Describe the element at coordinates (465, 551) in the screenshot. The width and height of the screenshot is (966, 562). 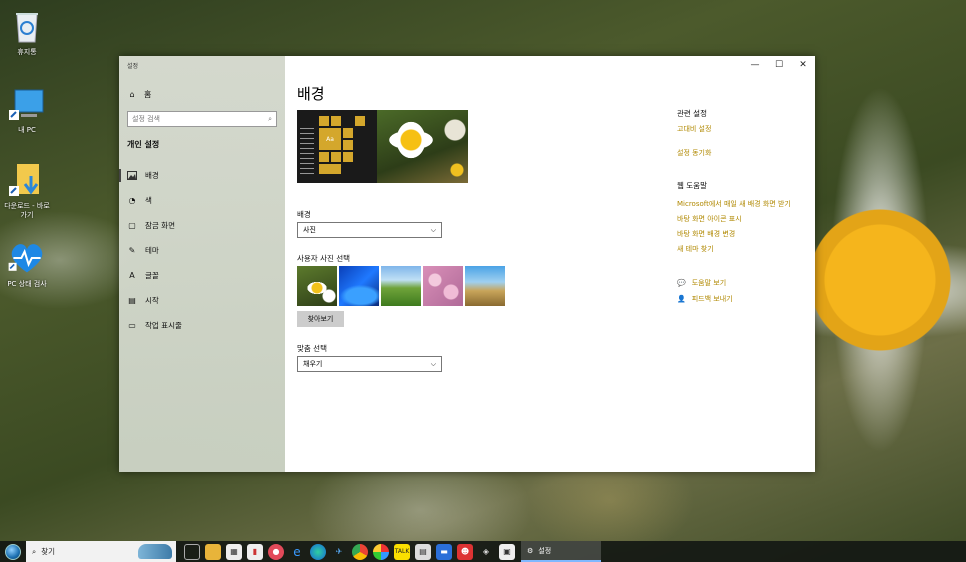
I see `robot-app-icon: ☻` at that location.